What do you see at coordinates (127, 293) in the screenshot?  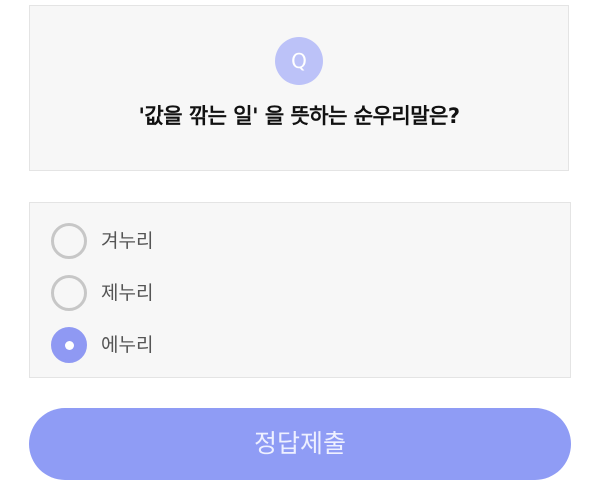 I see `option-2-label: 제누리` at bounding box center [127, 293].